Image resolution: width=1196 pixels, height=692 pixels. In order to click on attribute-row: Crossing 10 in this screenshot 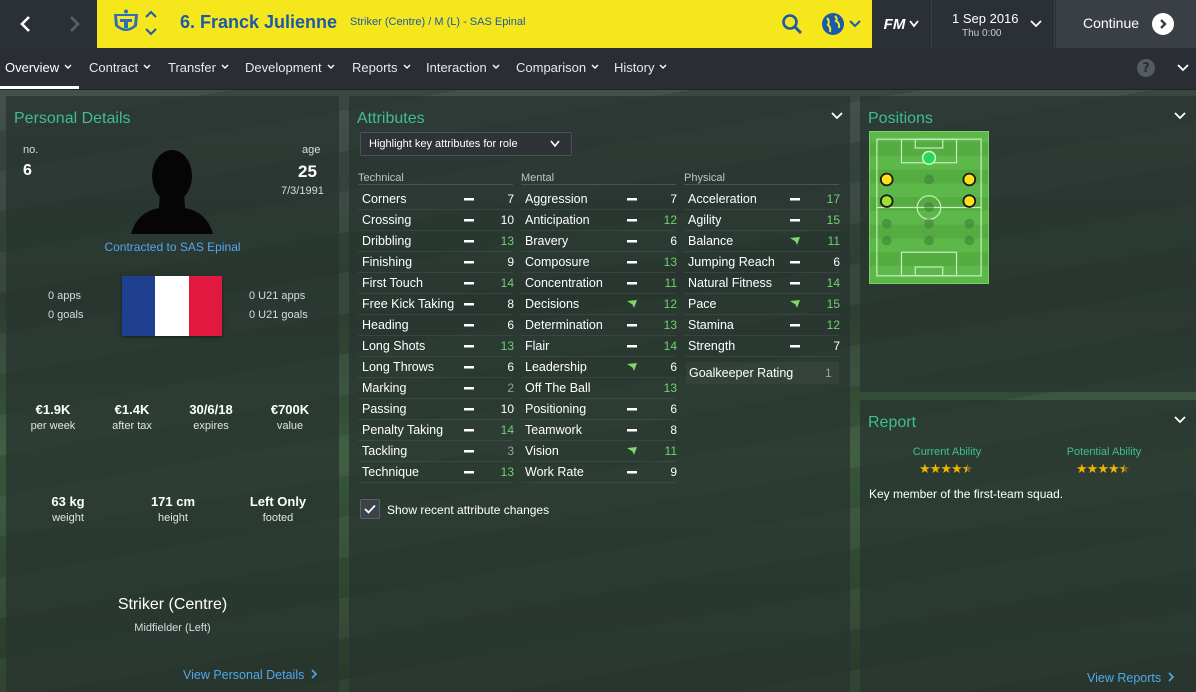, I will do `click(436, 220)`.